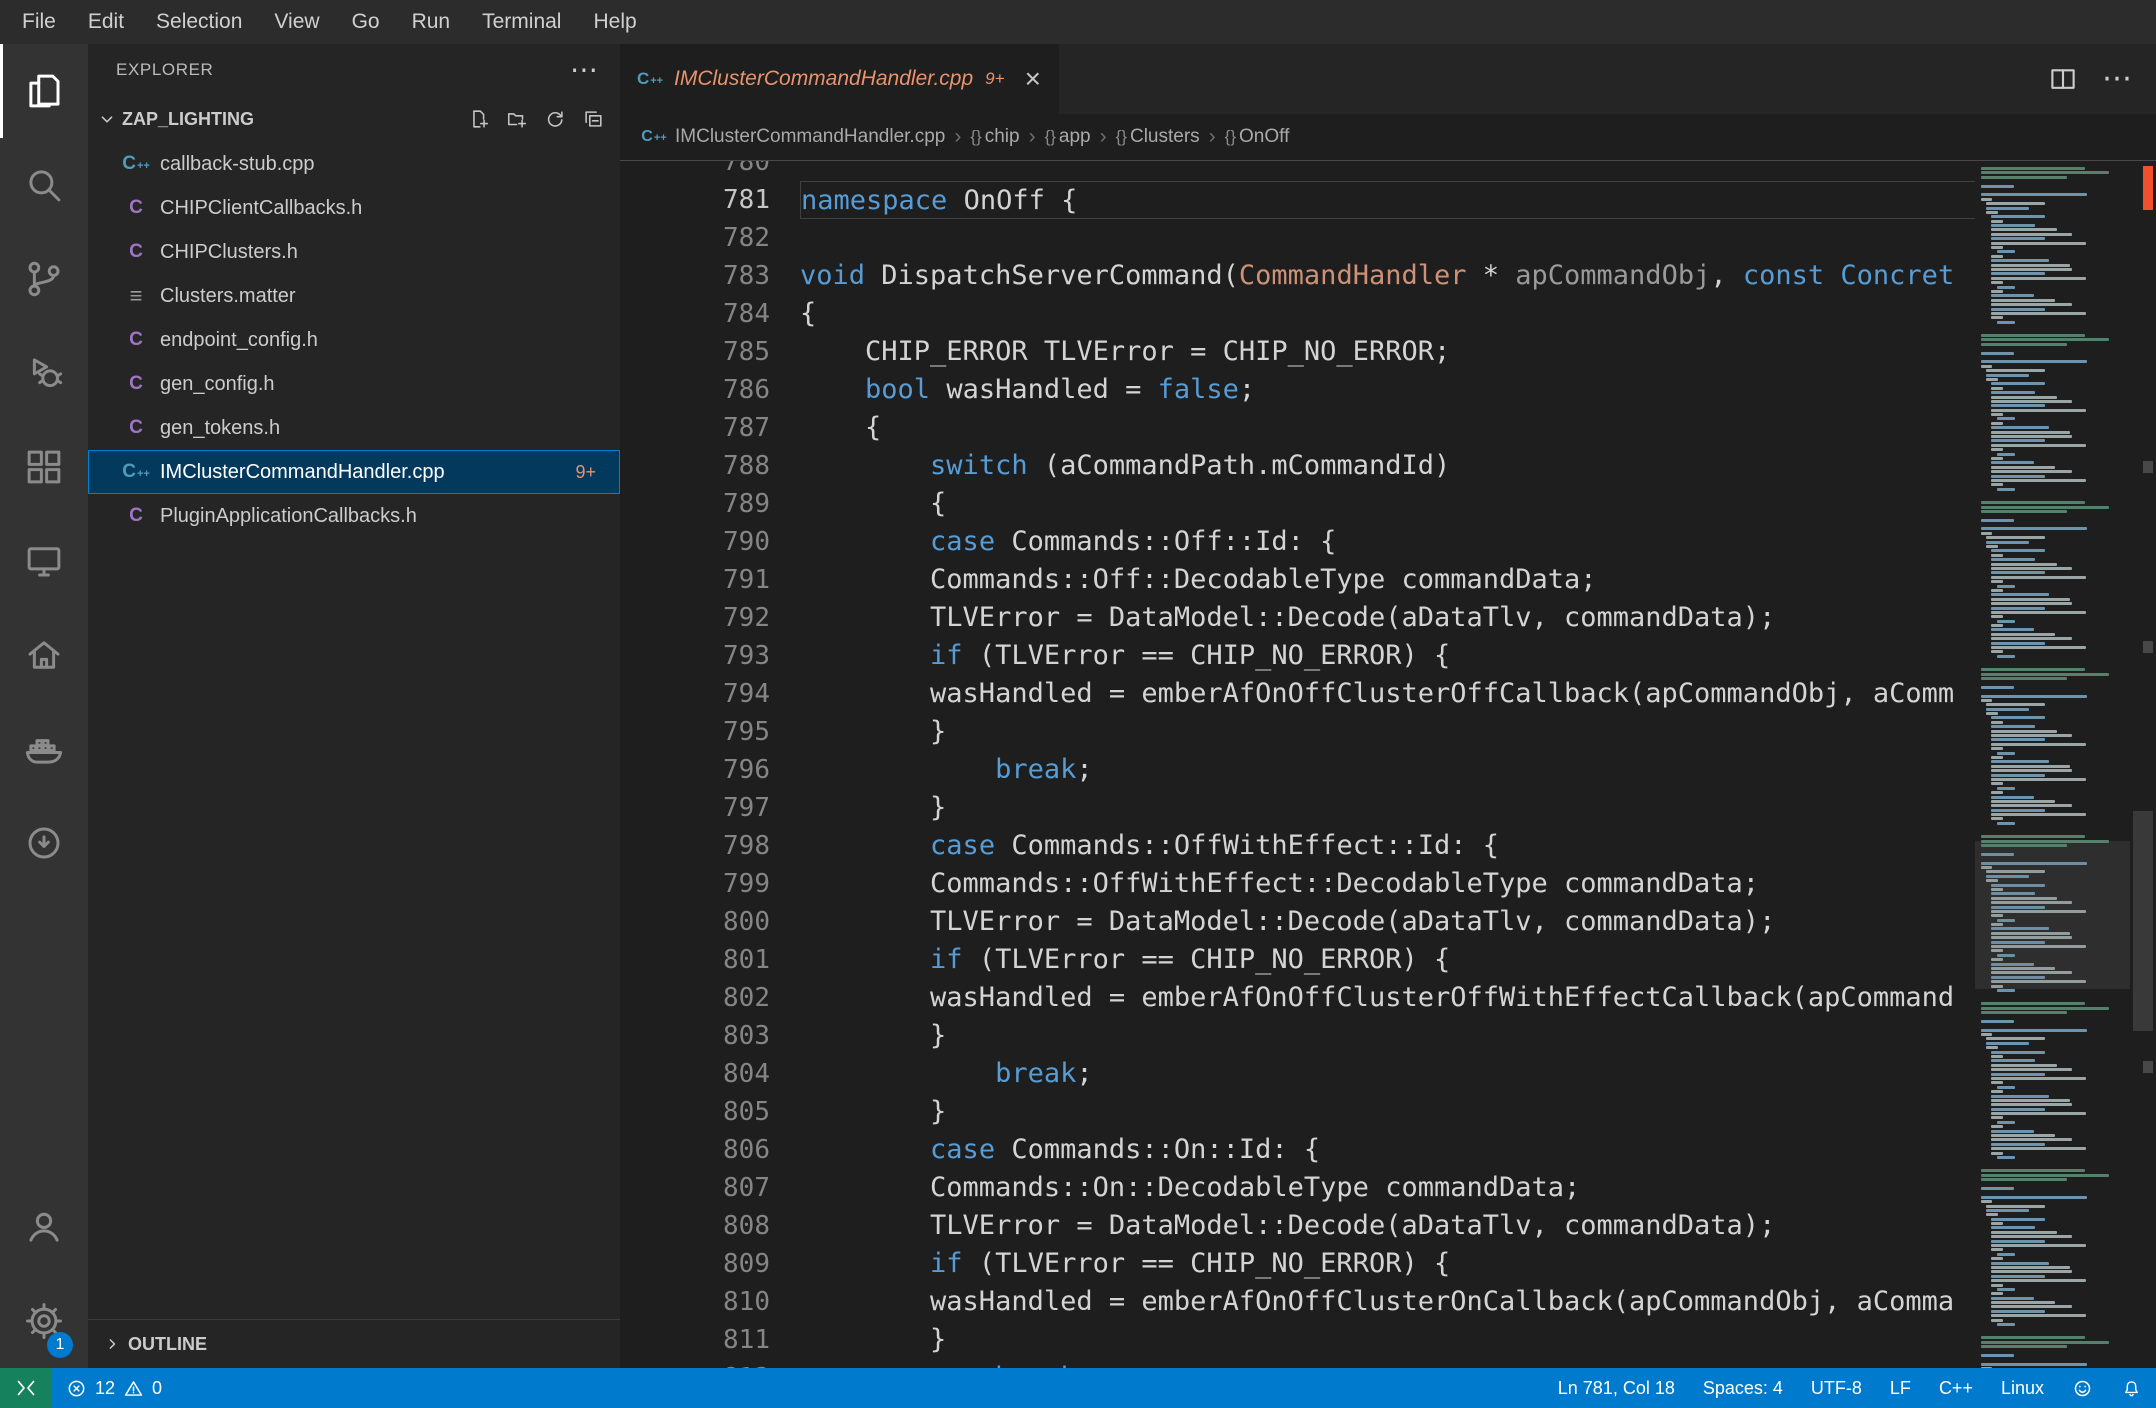  What do you see at coordinates (2082, 1388) in the screenshot?
I see `feedback-button` at bounding box center [2082, 1388].